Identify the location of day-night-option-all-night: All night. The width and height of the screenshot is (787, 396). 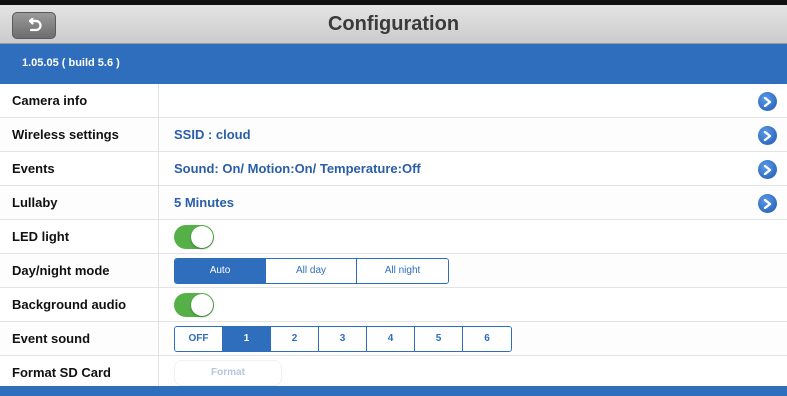
(402, 270).